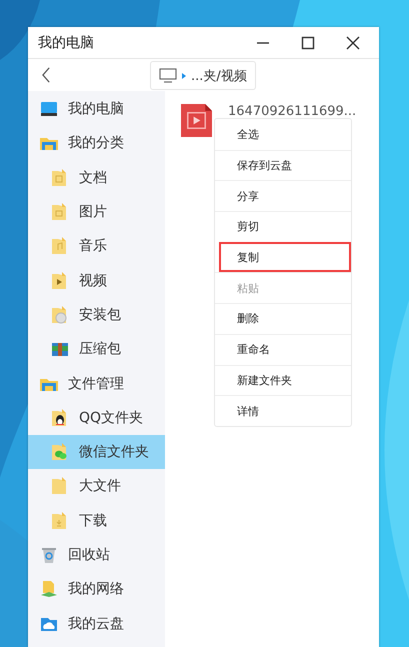  I want to click on document-icon, so click(60, 177).